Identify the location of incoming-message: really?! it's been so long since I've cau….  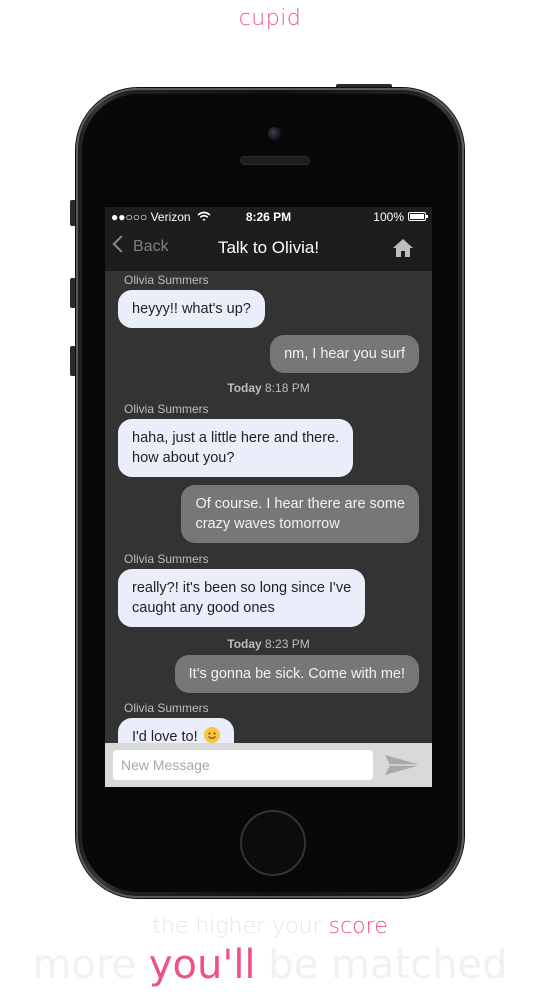
(242, 598).